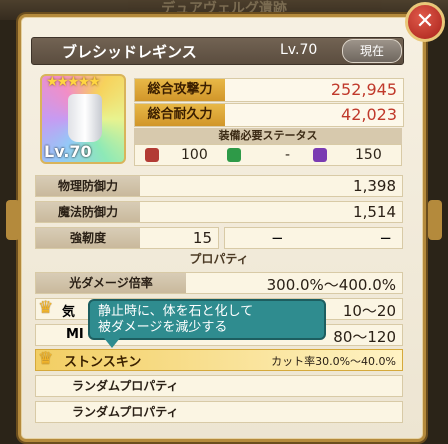 The width and height of the screenshot is (448, 444). What do you see at coordinates (219, 212) in the screenshot?
I see `mag-def-row: 魔法防御力 1,514` at bounding box center [219, 212].